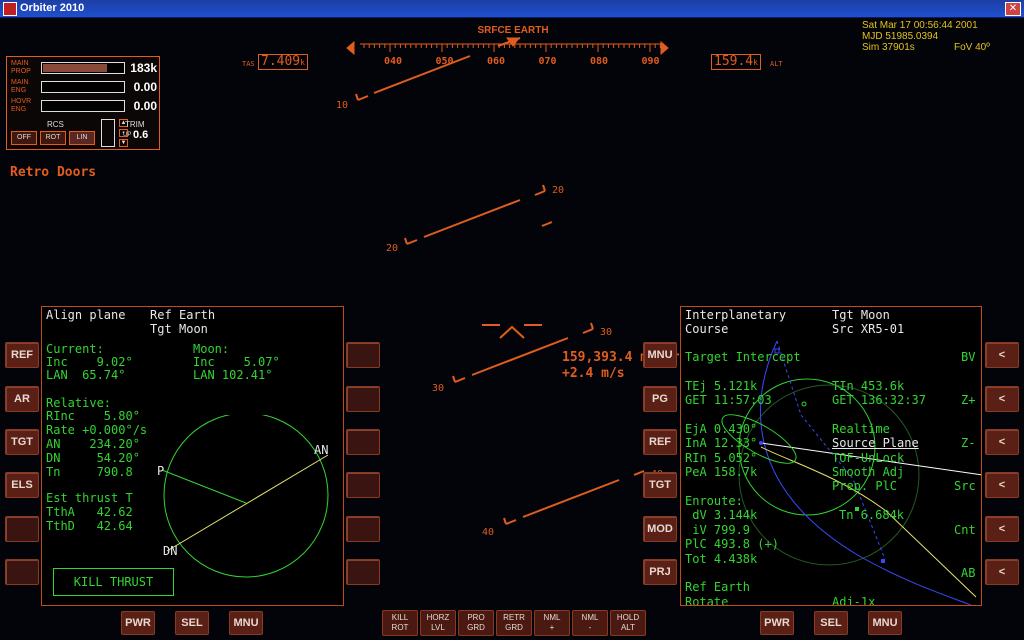 The height and width of the screenshot is (640, 1024). Describe the element at coordinates (236, 362) in the screenshot. I see `moon-inc: Inc 5.07°` at that location.